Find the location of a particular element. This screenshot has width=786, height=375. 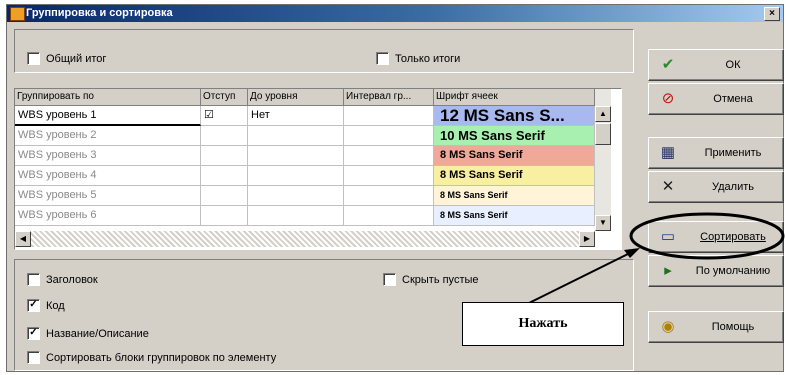

window-title: Группировка и сортировка is located at coordinates (99, 13).